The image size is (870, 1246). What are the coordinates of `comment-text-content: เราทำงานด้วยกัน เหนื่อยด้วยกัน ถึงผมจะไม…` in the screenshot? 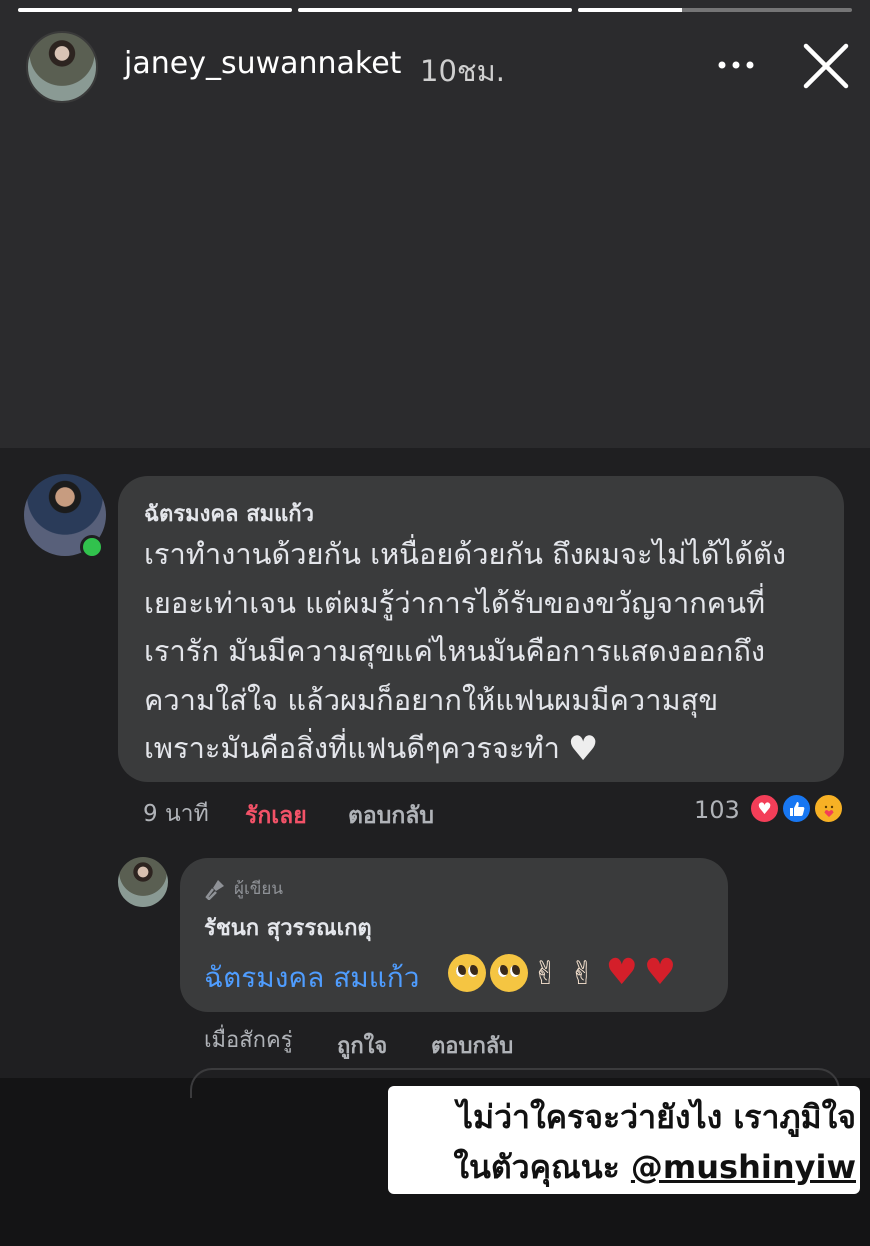 It's located at (465, 651).